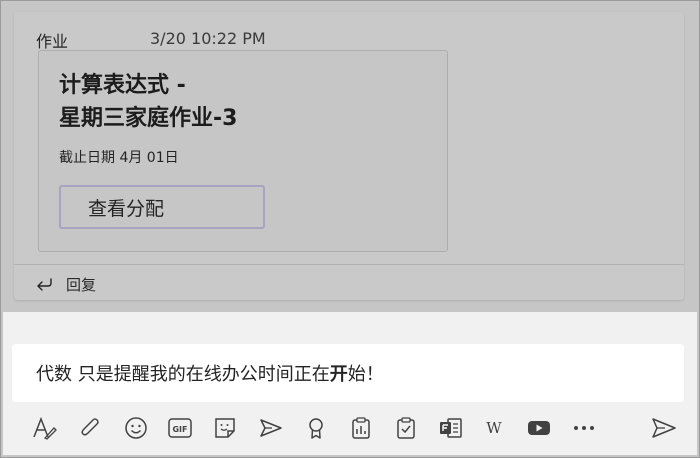 The width and height of the screenshot is (700, 458). I want to click on reply-arrow-icon, so click(44, 284).